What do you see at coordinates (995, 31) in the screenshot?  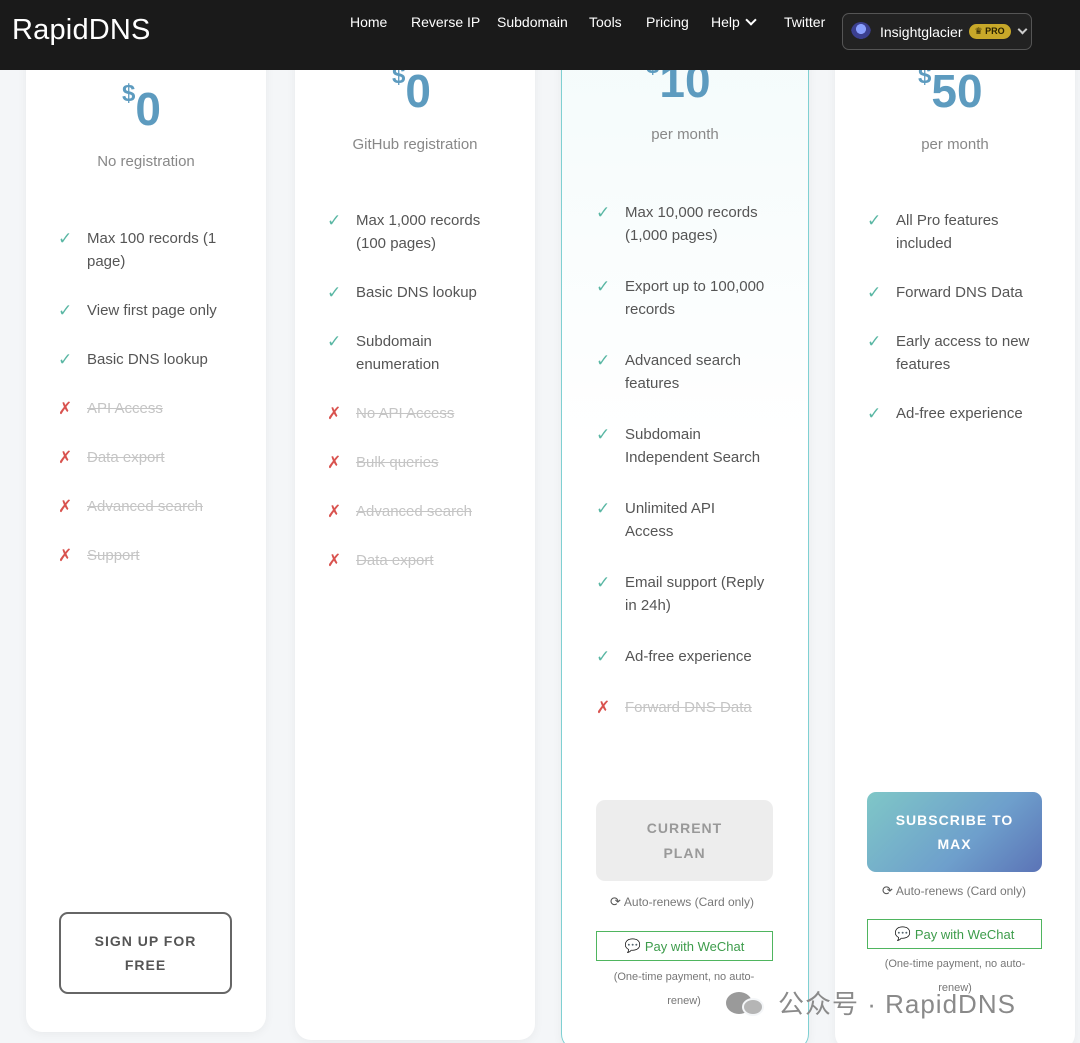 I see `pro-badge-label: PRO` at bounding box center [995, 31].